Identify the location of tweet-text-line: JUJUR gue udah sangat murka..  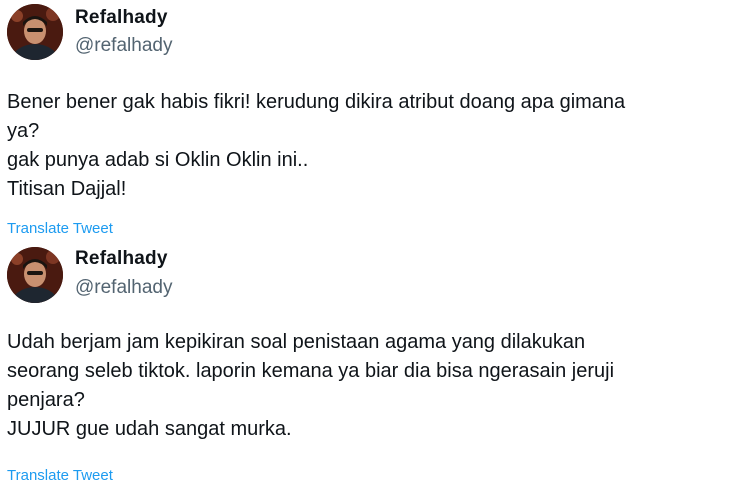
(149, 429).